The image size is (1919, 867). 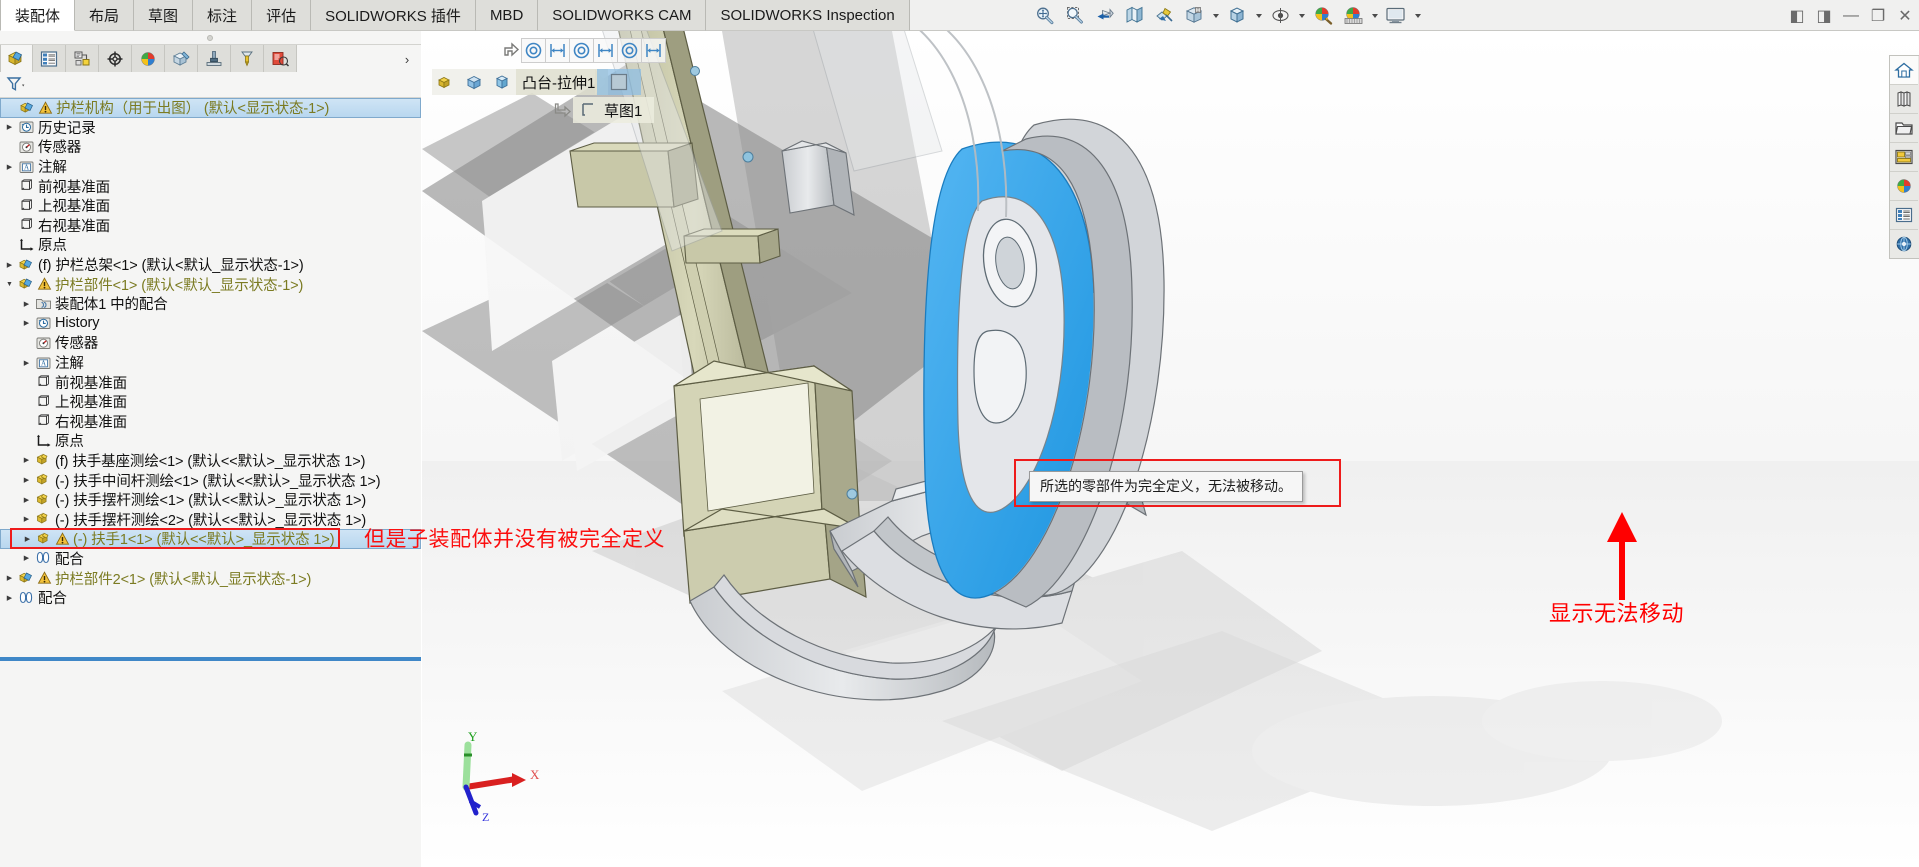 What do you see at coordinates (210, 422) in the screenshot?
I see `tree-row-16: 右视基准面` at bounding box center [210, 422].